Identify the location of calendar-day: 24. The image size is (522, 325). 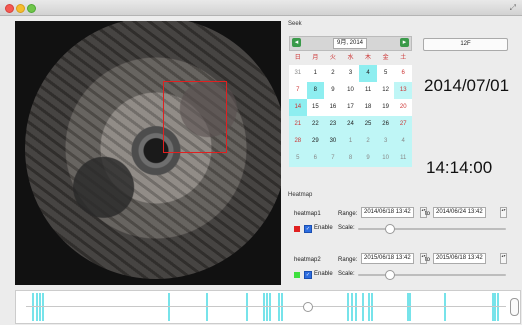
(350, 124).